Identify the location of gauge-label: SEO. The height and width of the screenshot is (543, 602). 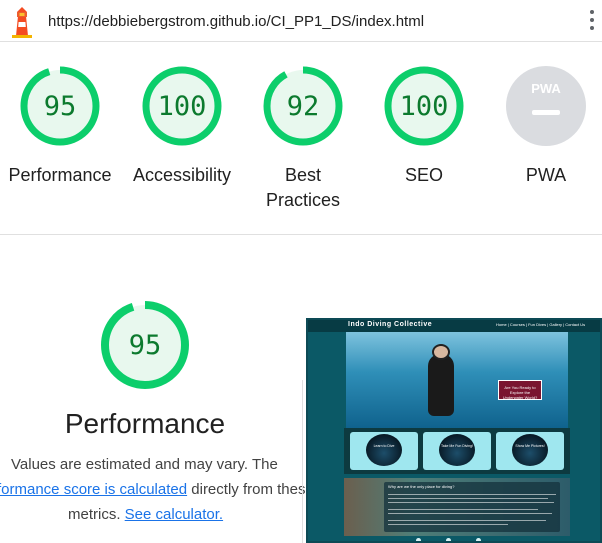
(423, 175).